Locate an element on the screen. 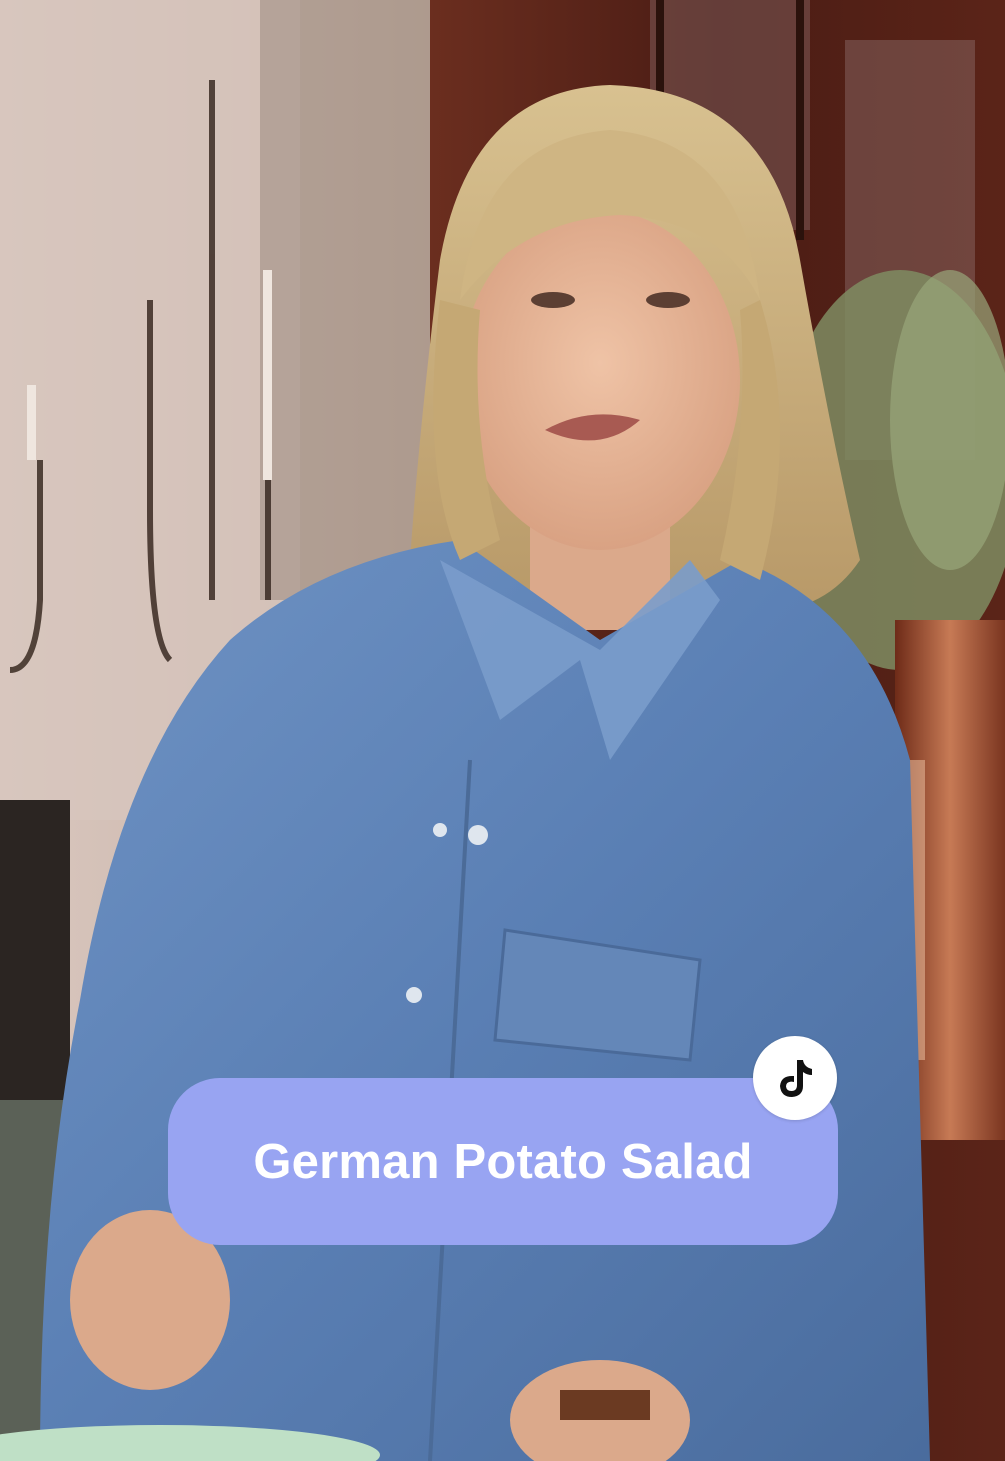 The image size is (1005, 1461). video-title: German Potato Salad is located at coordinates (503, 1161).